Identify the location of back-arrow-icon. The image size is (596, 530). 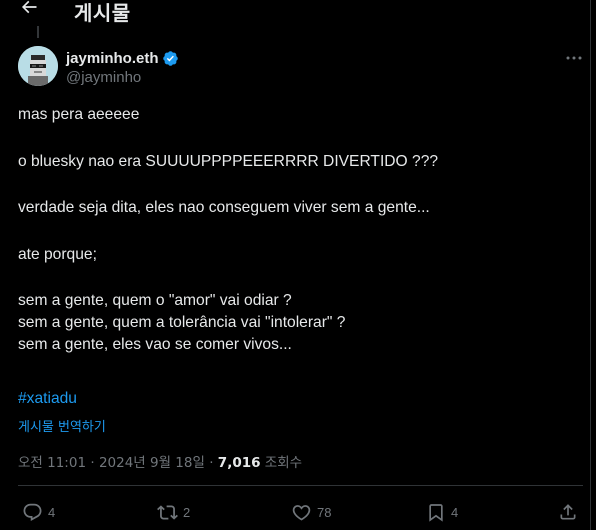
(29, 8).